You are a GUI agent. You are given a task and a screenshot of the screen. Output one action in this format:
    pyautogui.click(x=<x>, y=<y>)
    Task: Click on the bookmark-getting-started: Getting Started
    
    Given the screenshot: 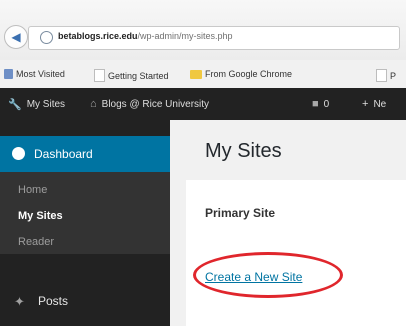 What is the action you would take?
    pyautogui.click(x=131, y=75)
    